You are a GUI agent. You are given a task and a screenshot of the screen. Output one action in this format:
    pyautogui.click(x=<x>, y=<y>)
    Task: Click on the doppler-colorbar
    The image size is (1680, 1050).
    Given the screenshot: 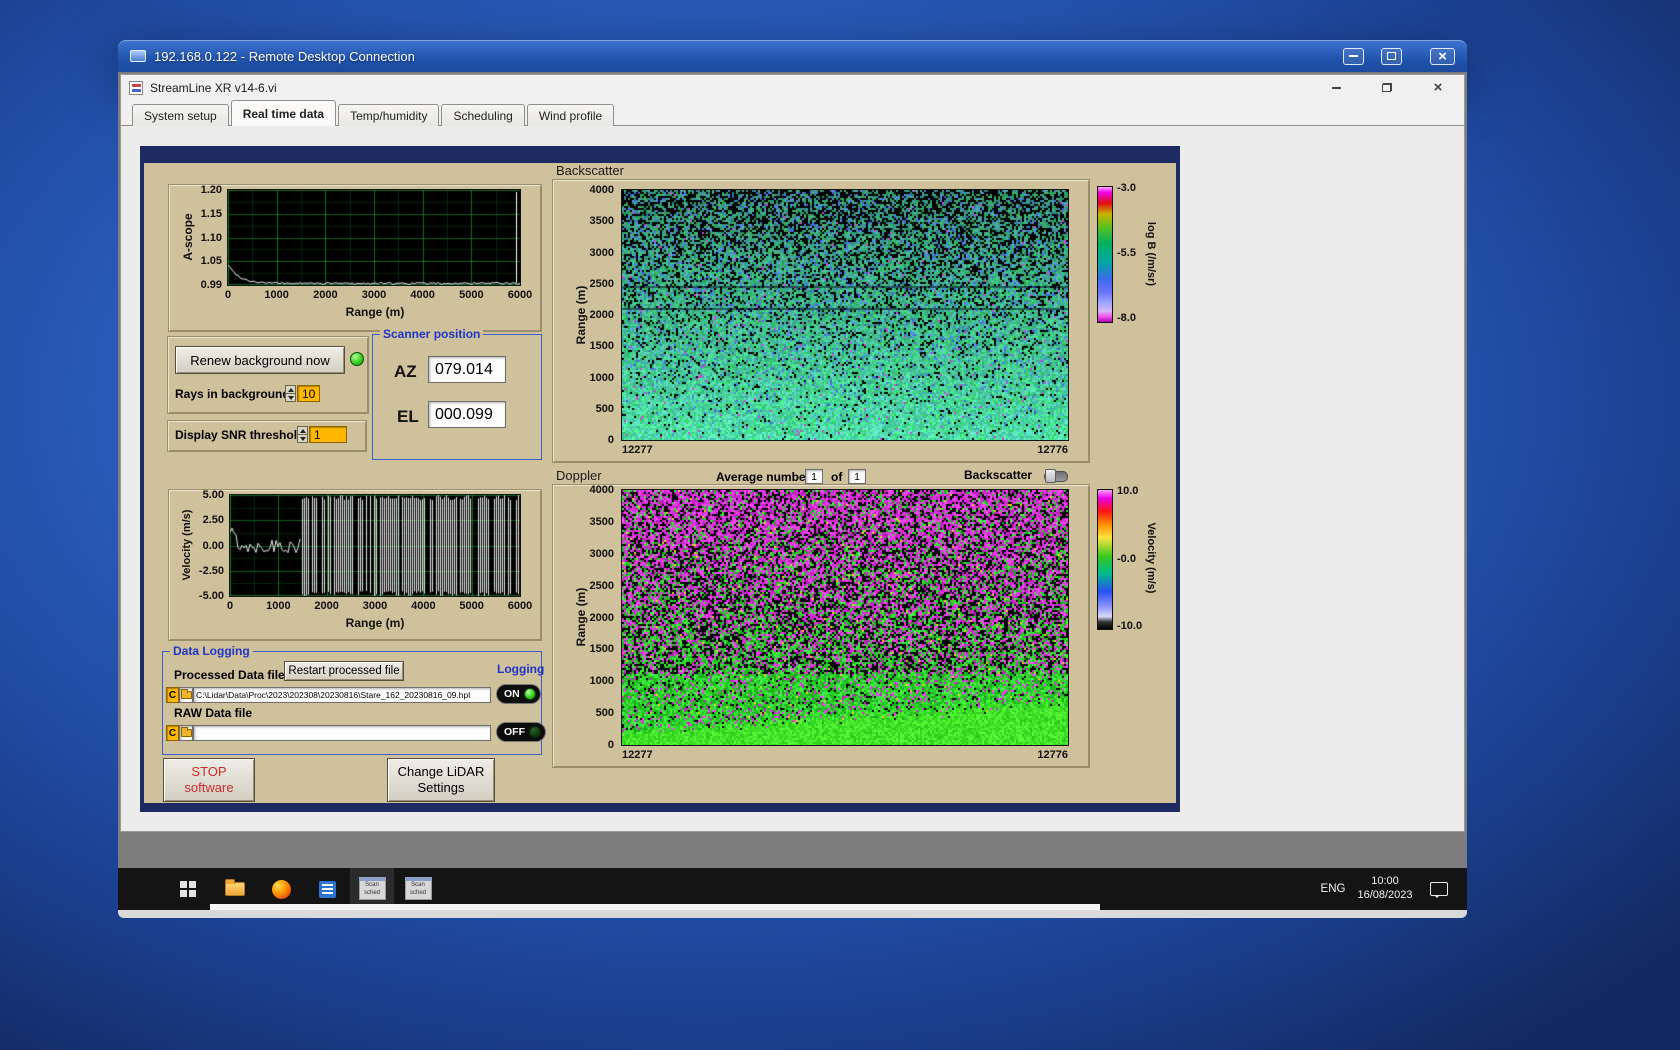 What is the action you would take?
    pyautogui.click(x=1105, y=559)
    